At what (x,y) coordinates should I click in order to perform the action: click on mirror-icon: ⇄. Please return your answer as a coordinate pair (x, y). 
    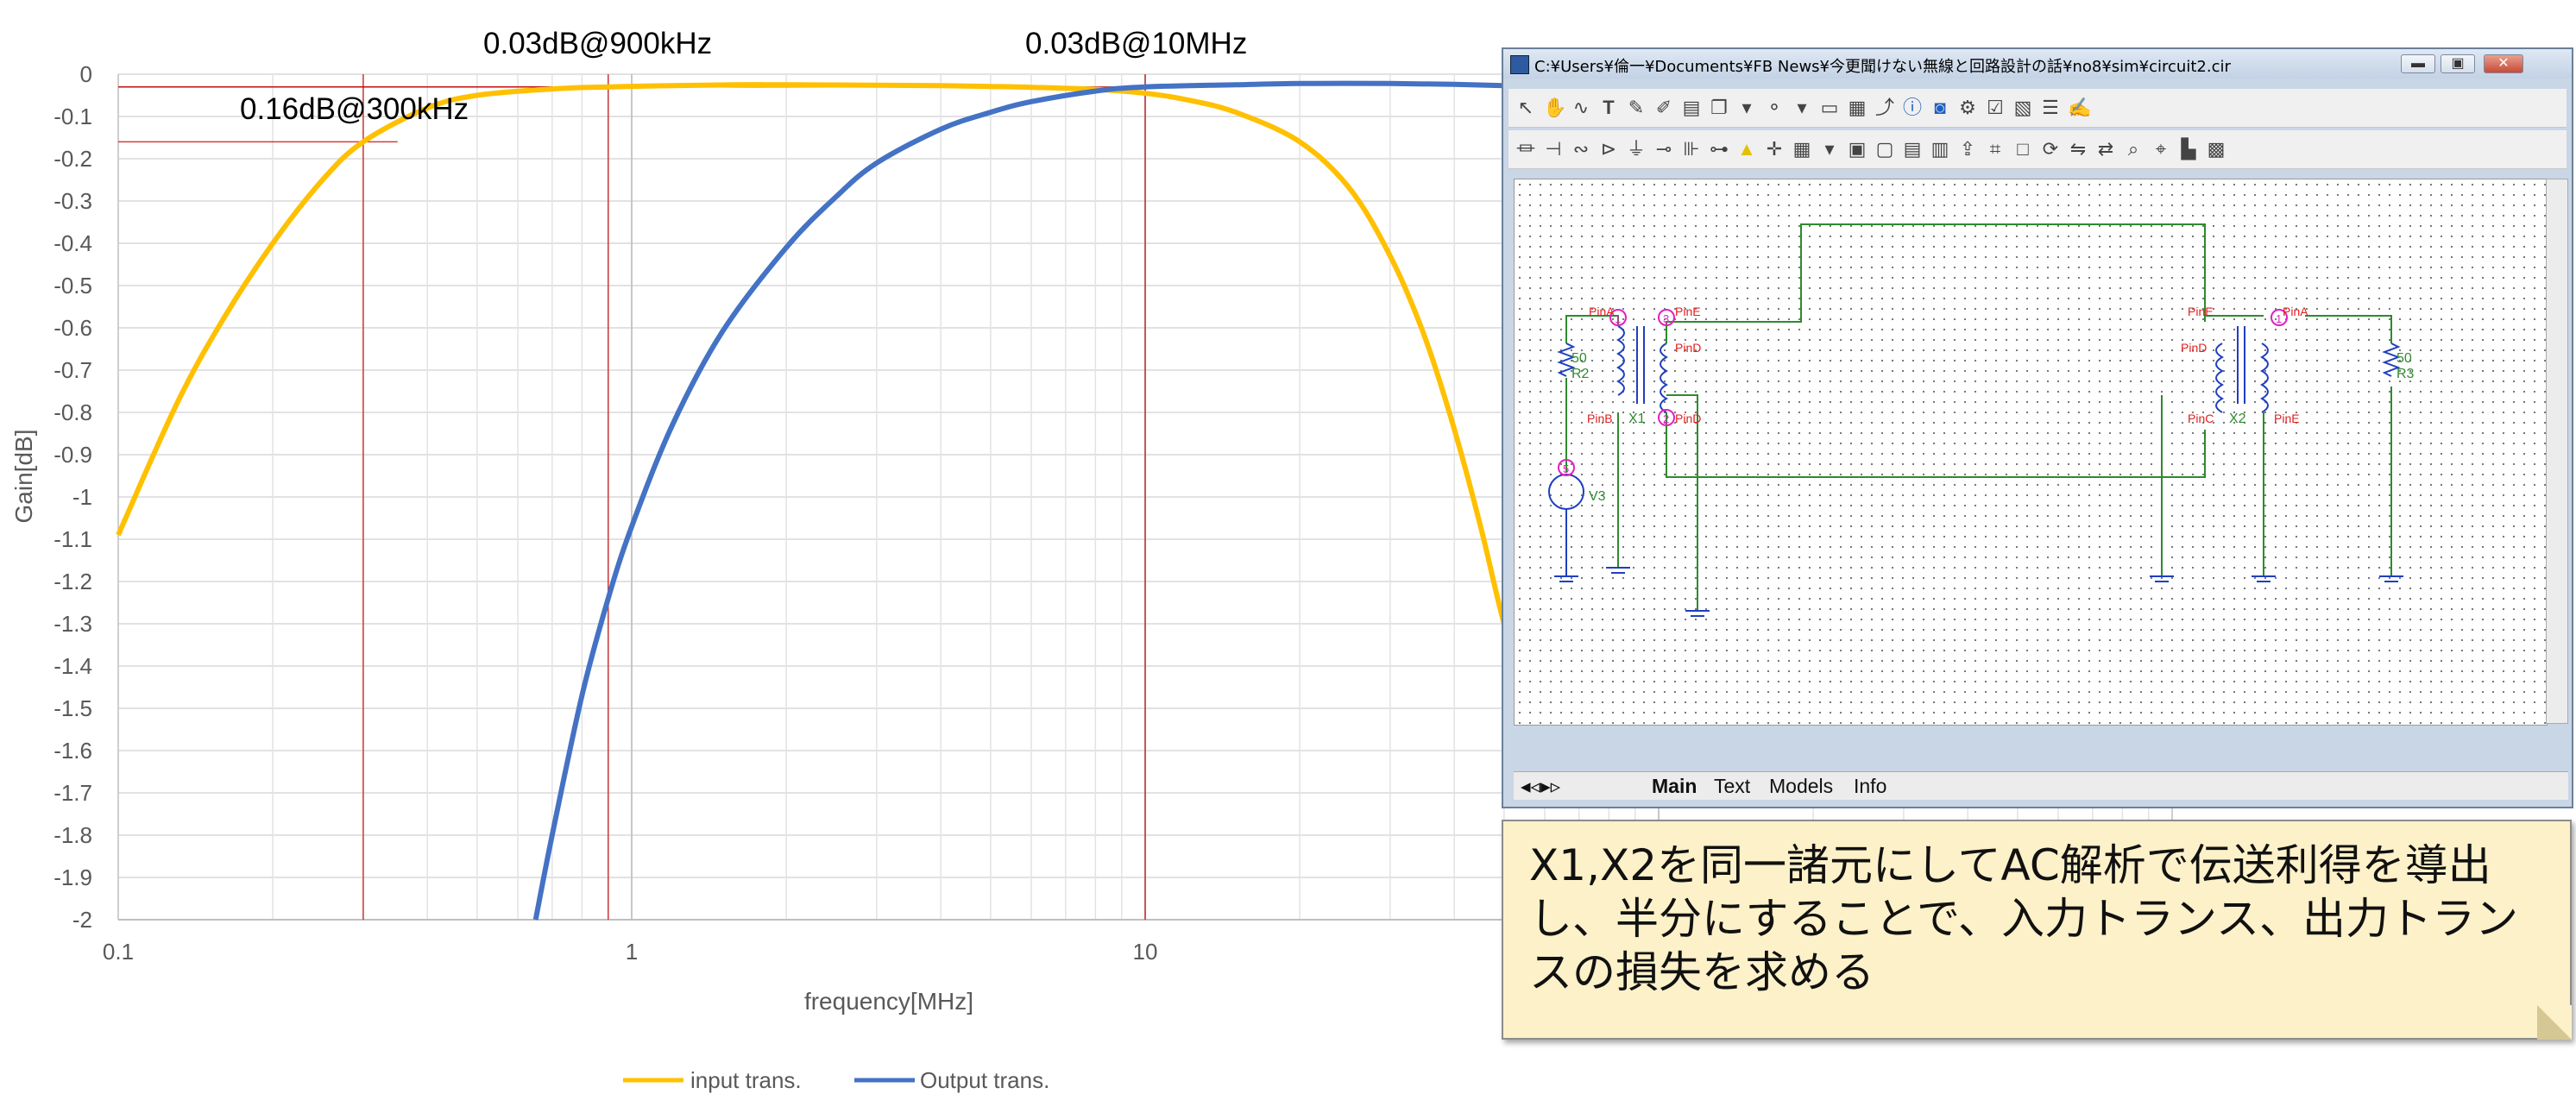
    Looking at the image, I should click on (2105, 149).